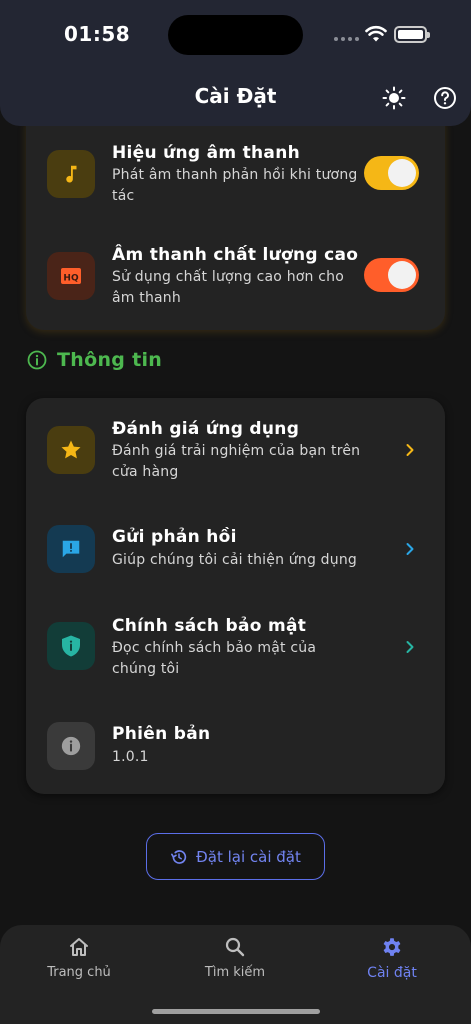 This screenshot has width=471, height=1024. Describe the element at coordinates (110, 360) in the screenshot. I see `info-section-title: Thông tin` at that location.